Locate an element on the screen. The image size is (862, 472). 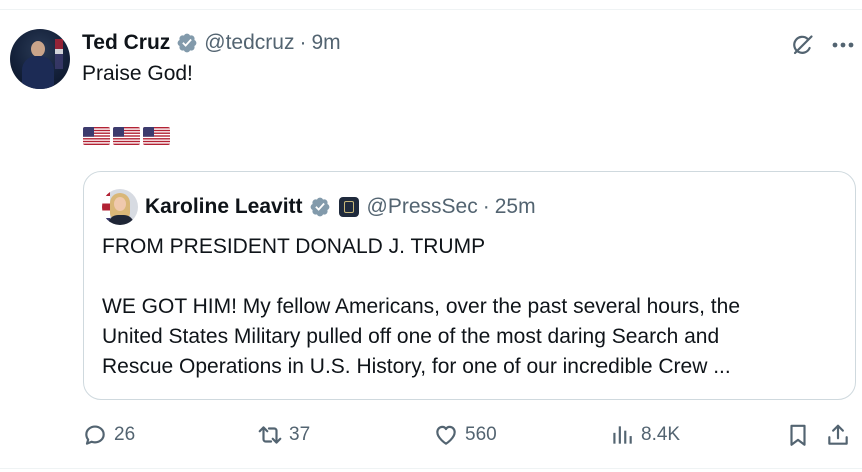
quoted-author-handle: @PressSec is located at coordinates (422, 207).